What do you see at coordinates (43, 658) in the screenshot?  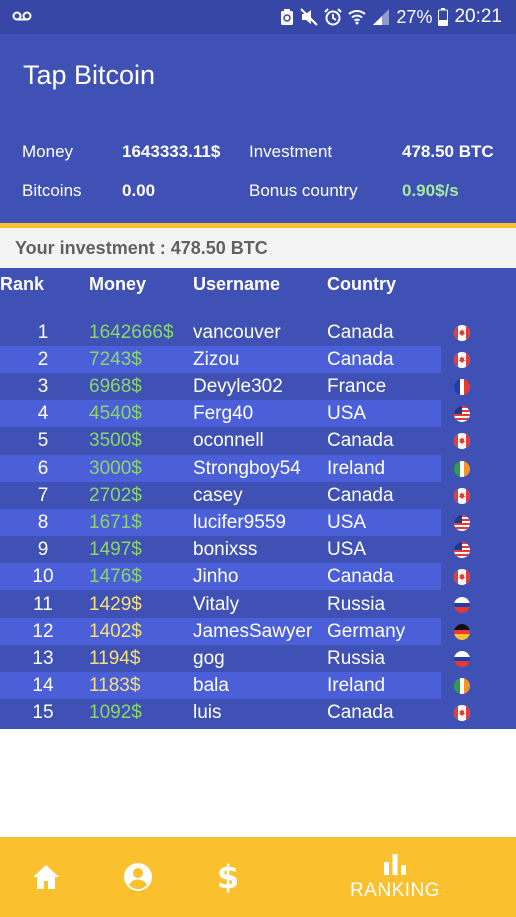 I see `rank-cell: 13` at bounding box center [43, 658].